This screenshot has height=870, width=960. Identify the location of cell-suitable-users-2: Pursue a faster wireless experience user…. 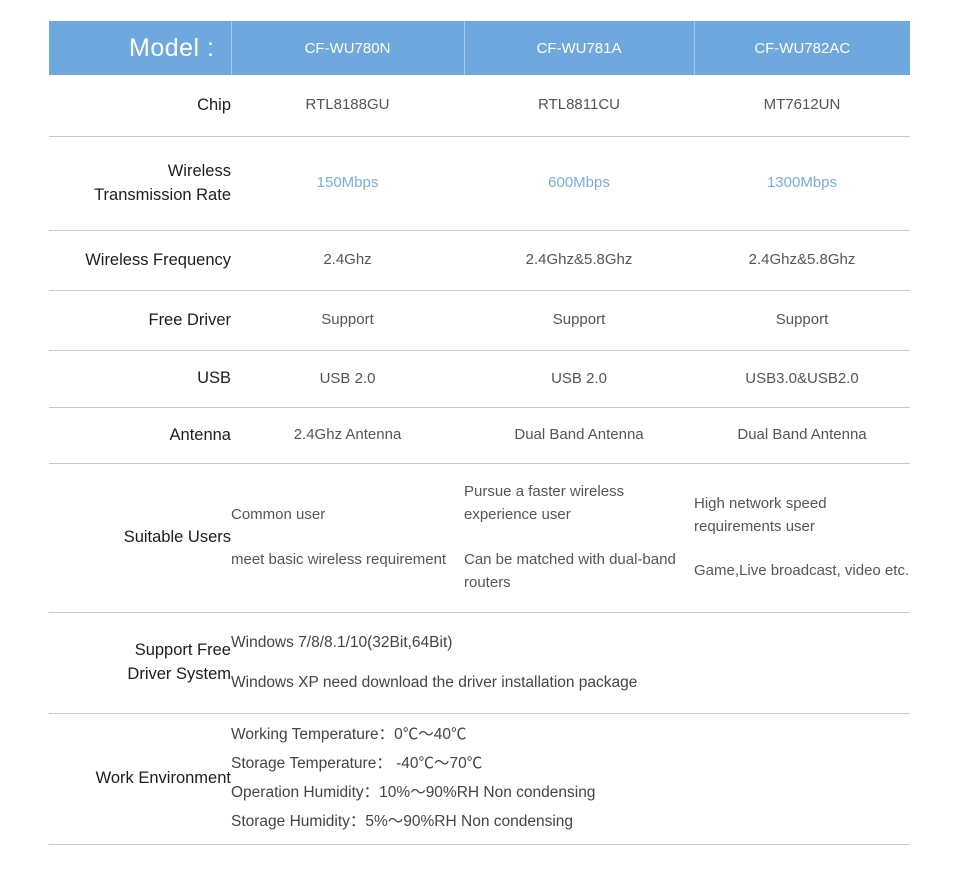
(579, 538).